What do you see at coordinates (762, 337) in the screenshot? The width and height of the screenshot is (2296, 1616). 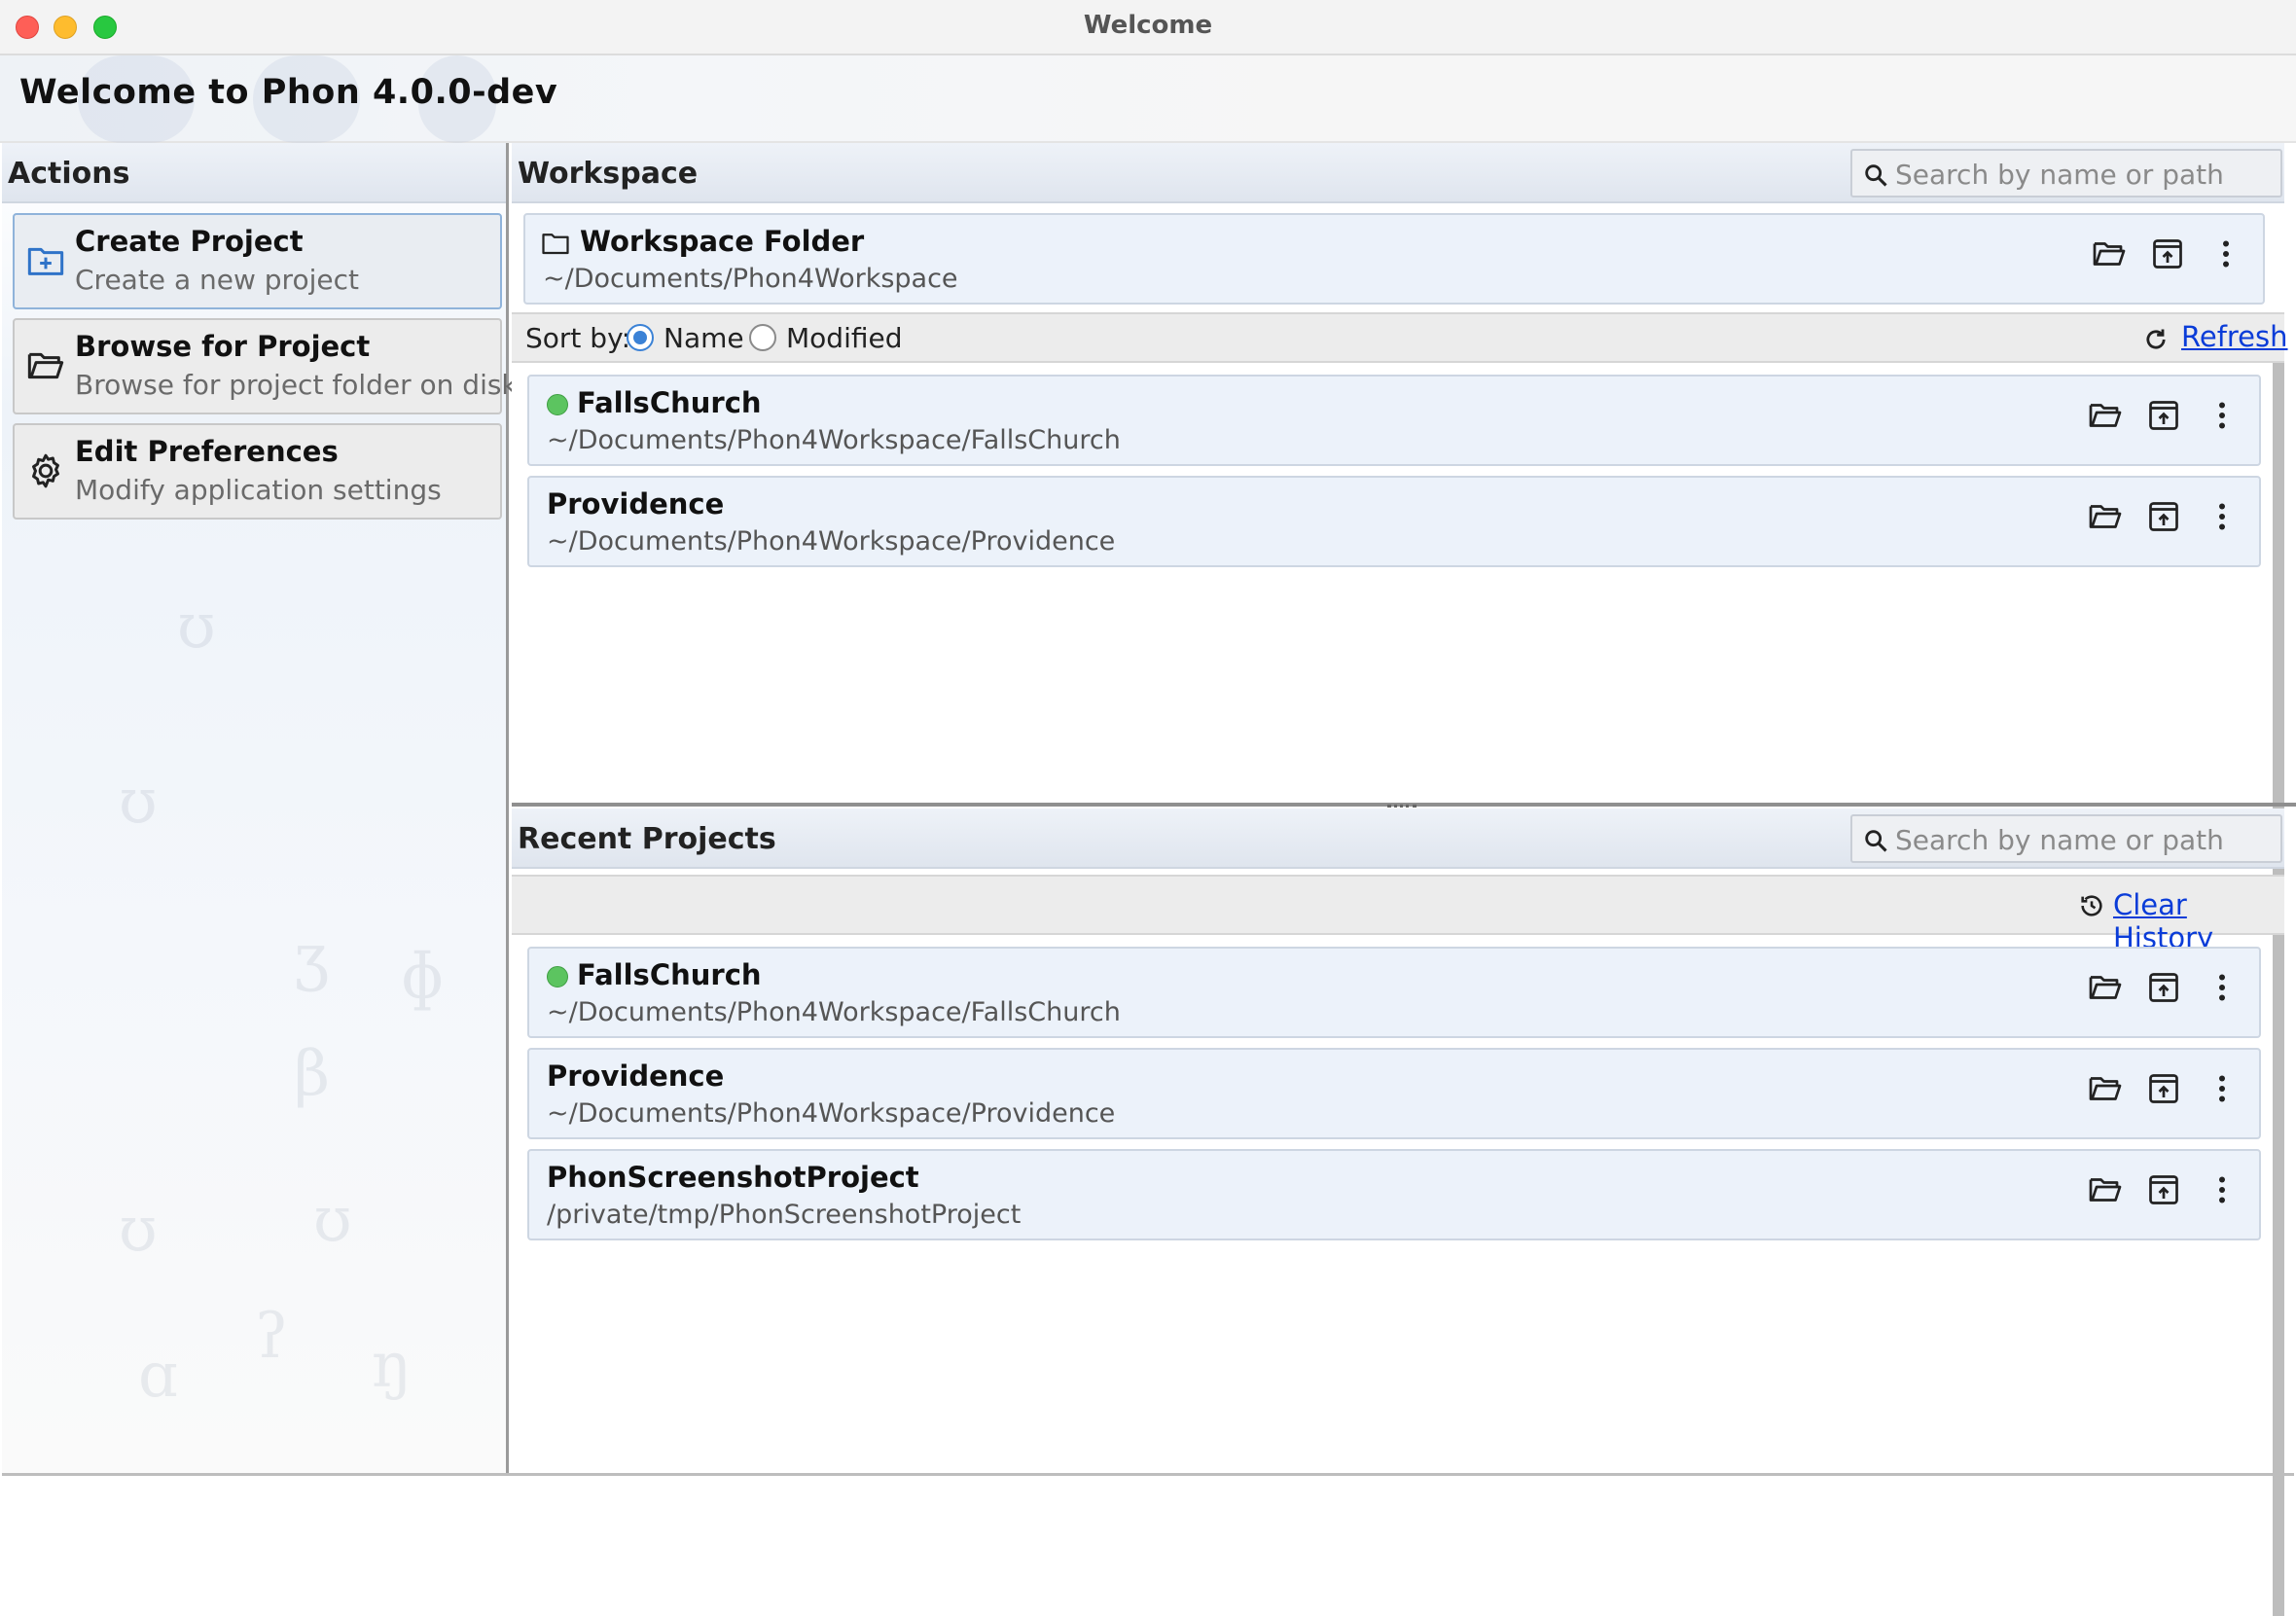 I see `sort-modified-radio` at bounding box center [762, 337].